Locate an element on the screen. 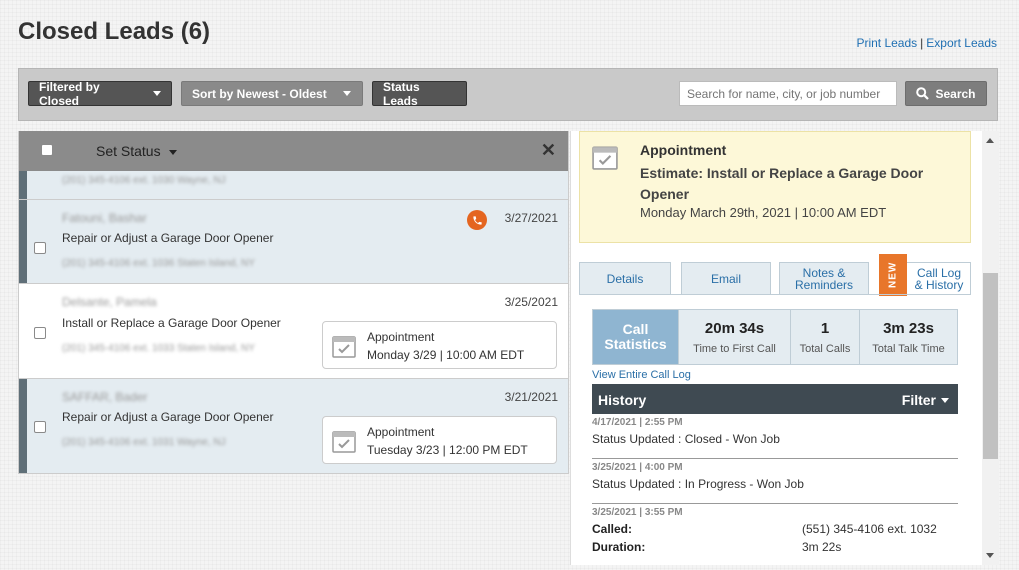  tab-notes-reminders: Notes & Reminders is located at coordinates (824, 278).